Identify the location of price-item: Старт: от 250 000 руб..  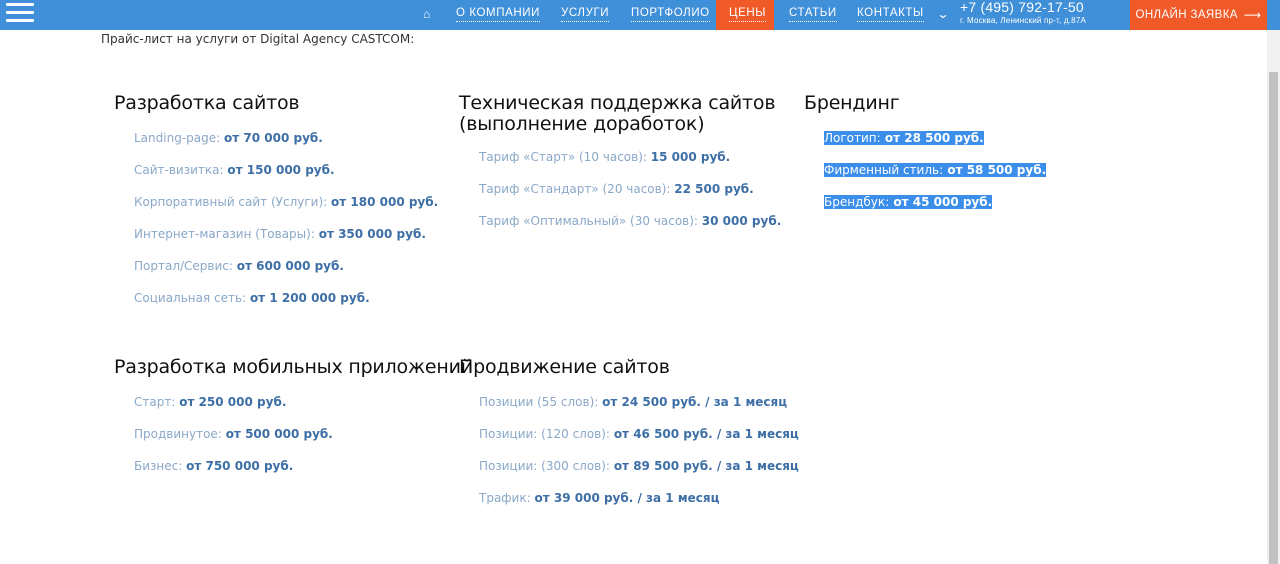
(210, 402).